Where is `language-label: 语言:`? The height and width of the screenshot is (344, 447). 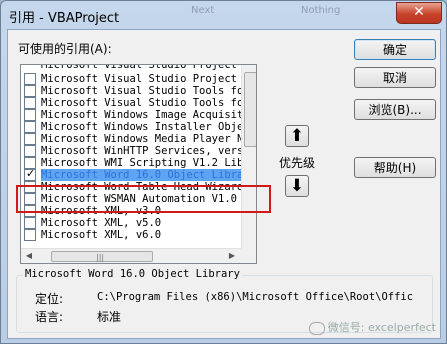
language-label: 语言: is located at coordinates (49, 317).